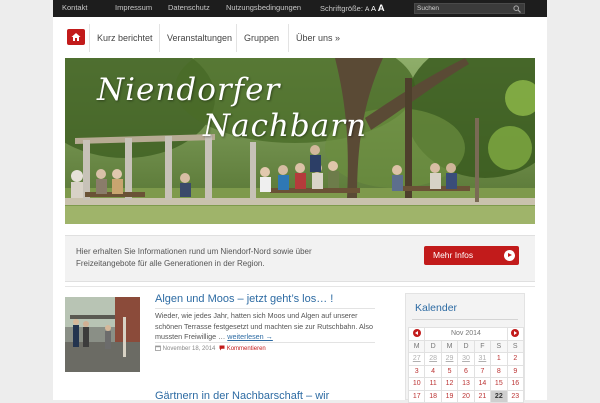 This screenshot has height=403, width=600. What do you see at coordinates (499, 359) in the screenshot?
I see `calendar-day: 1` at bounding box center [499, 359].